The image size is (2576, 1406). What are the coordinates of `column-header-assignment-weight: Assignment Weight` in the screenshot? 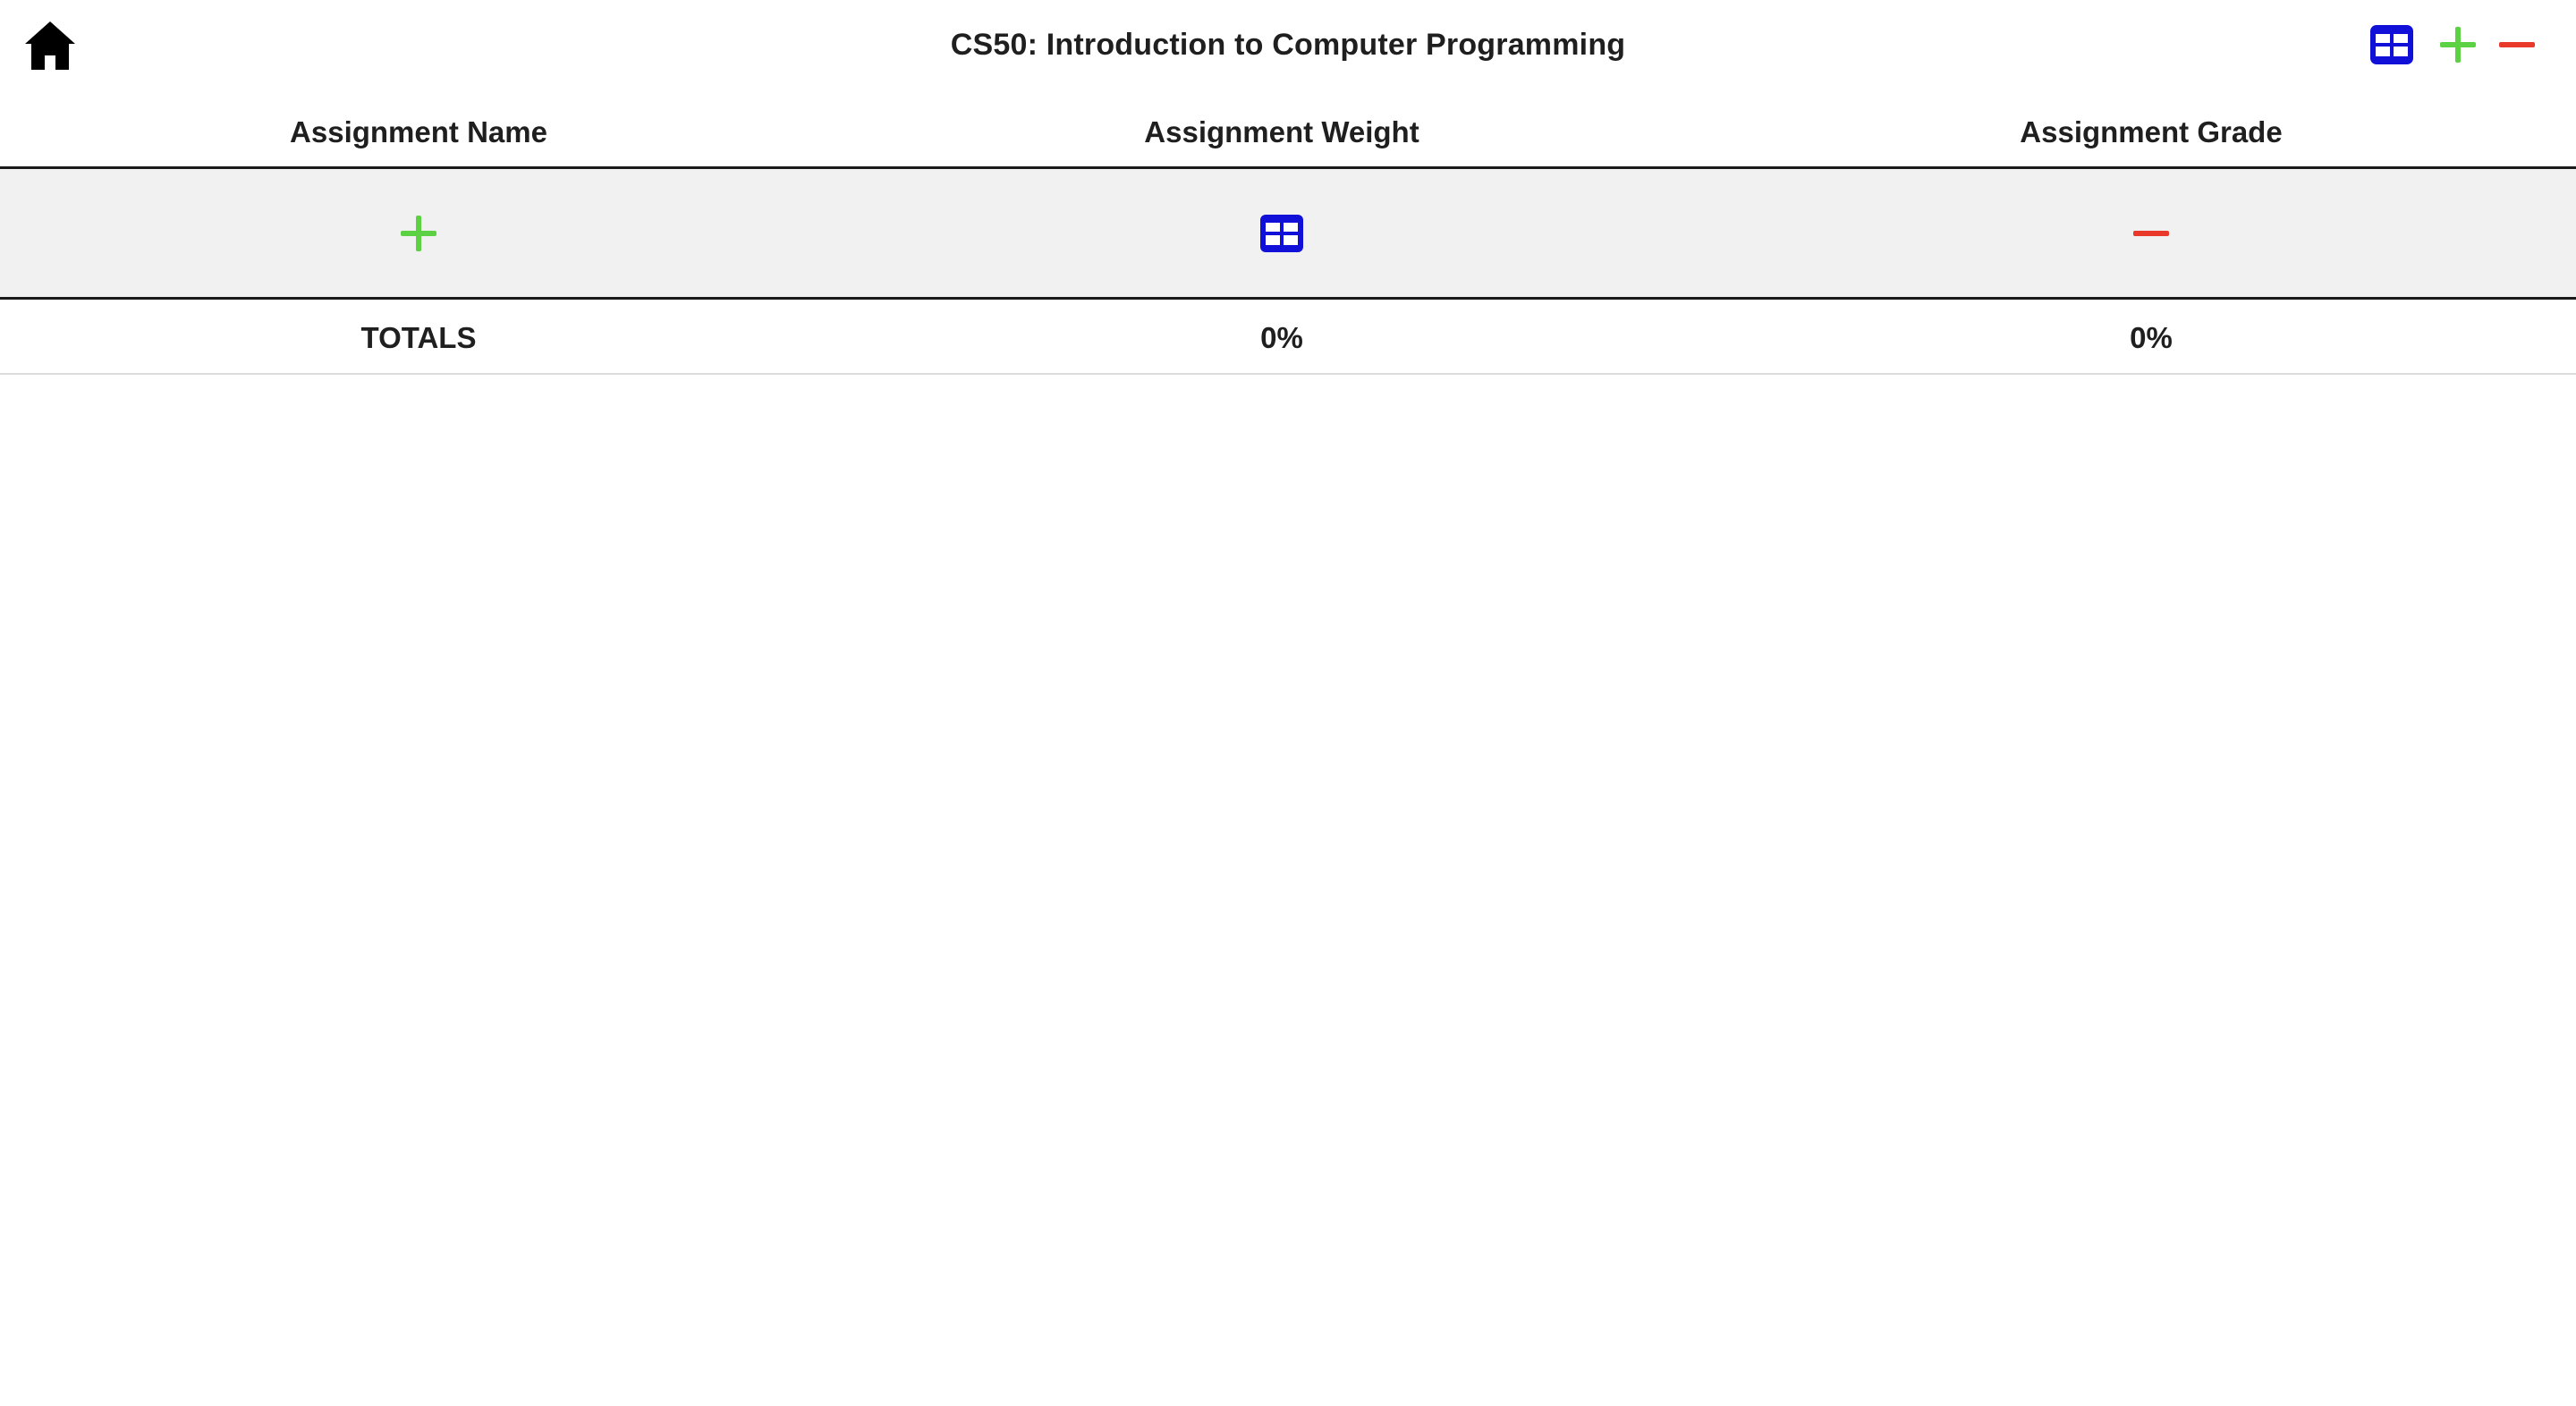 It's located at (1281, 132).